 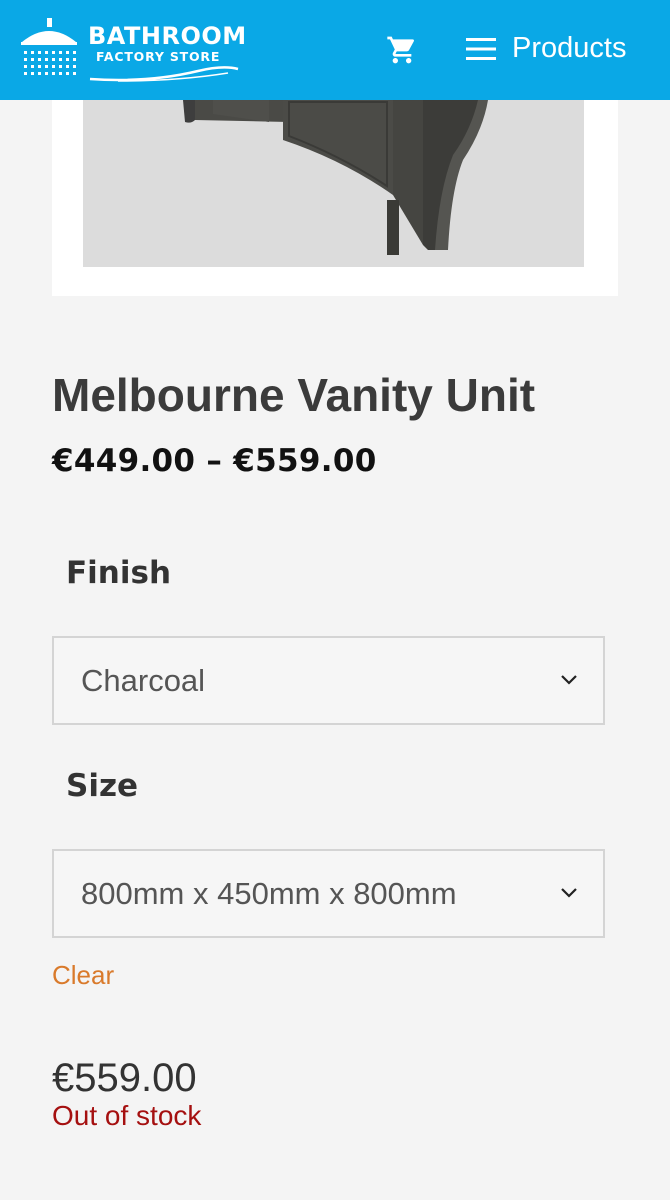 I want to click on size-label: Size, so click(x=102, y=786).